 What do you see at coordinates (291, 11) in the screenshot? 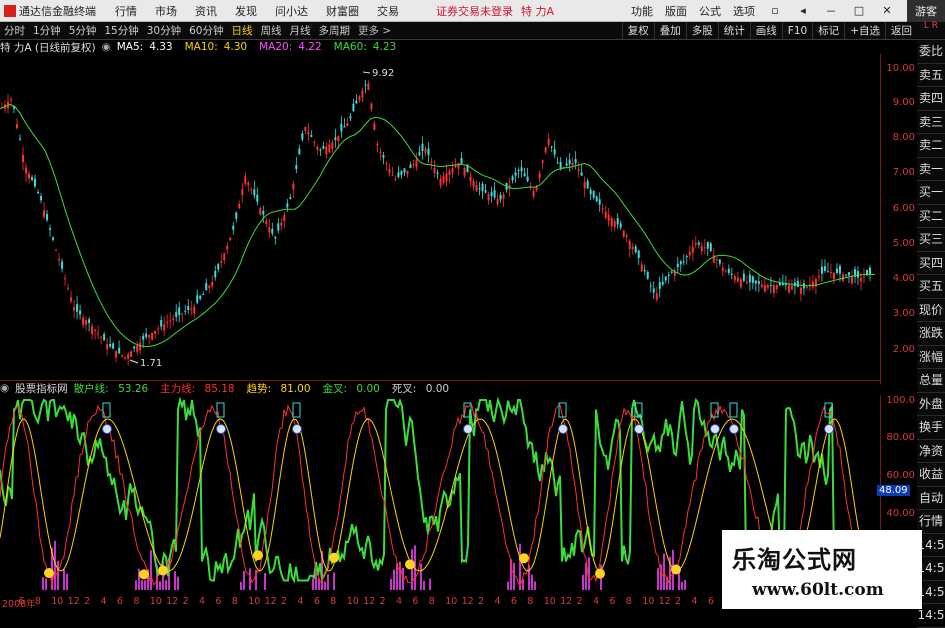
I see `menu-item-ask: 问小达` at bounding box center [291, 11].